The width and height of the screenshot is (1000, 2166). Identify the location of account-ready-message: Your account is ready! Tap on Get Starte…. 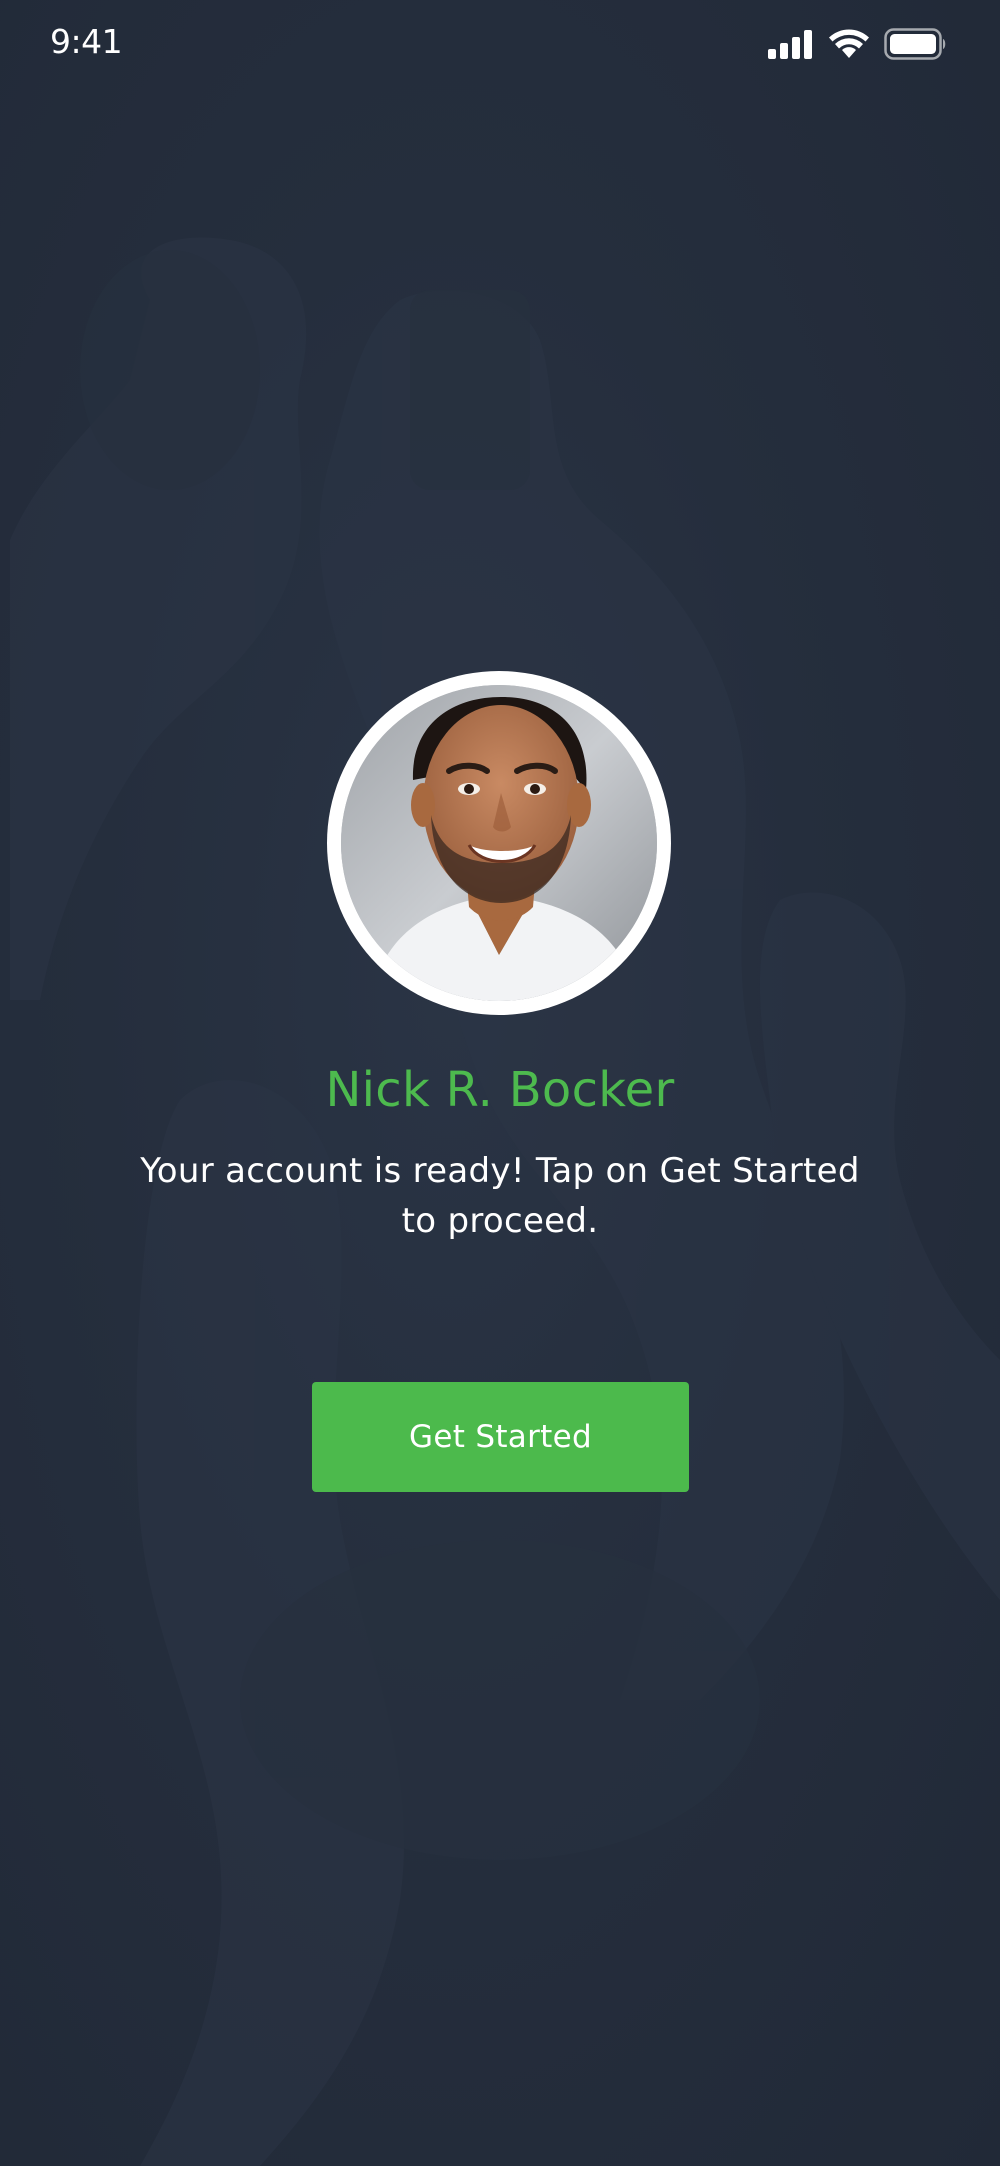
(500, 1196).